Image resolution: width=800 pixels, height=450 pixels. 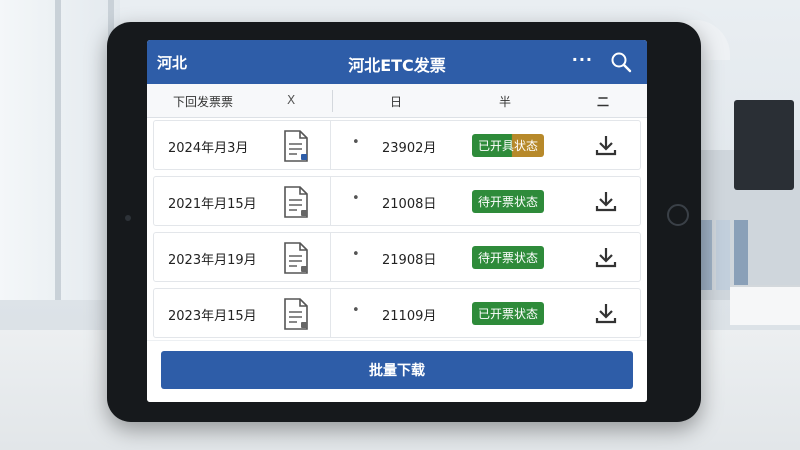 What do you see at coordinates (203, 101) in the screenshot?
I see `filter-invoice-type: 下回发票票` at bounding box center [203, 101].